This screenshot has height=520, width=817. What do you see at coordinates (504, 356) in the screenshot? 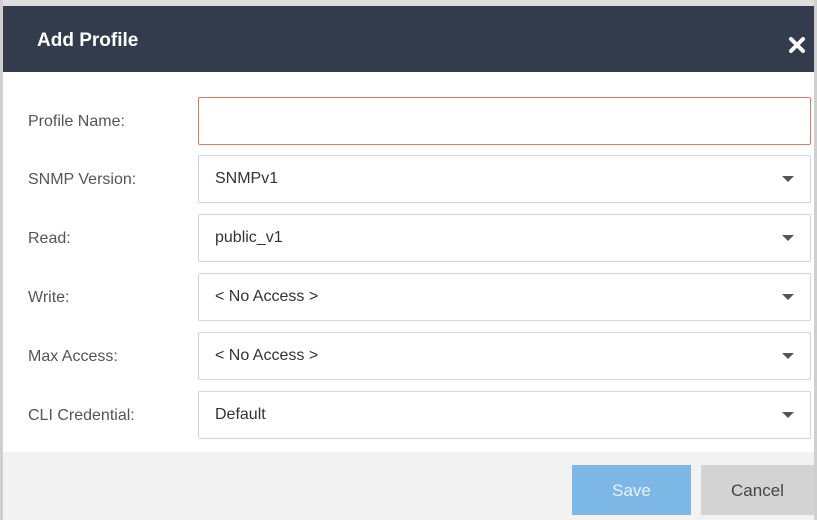
I see `max-access-select: < No Access >` at bounding box center [504, 356].